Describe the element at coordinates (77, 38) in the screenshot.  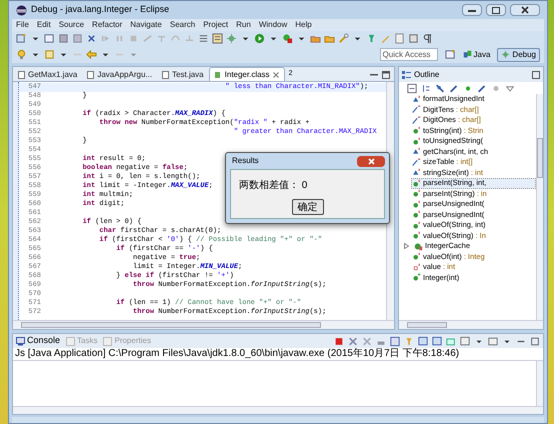
I see `save-all-icon` at that location.